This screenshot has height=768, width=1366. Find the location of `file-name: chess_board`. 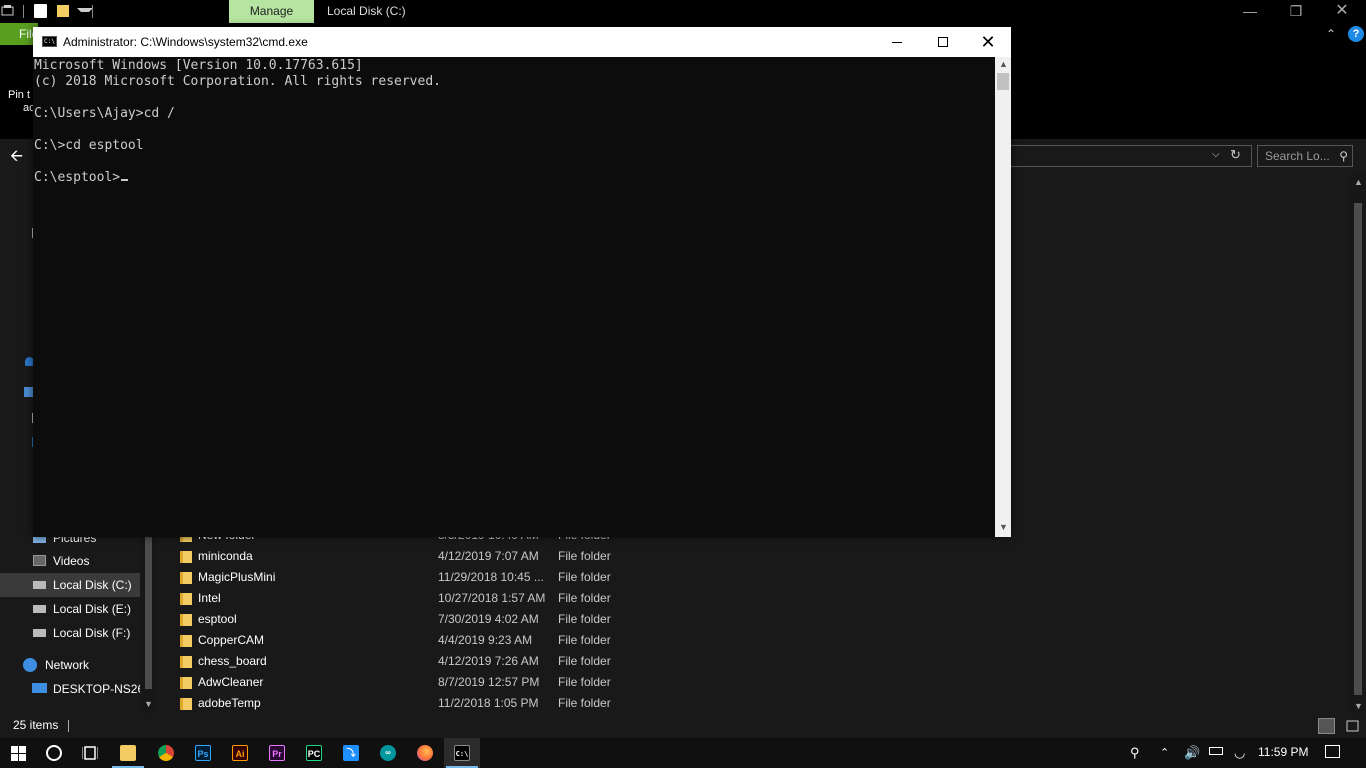

file-name: chess_board is located at coordinates (232, 661).